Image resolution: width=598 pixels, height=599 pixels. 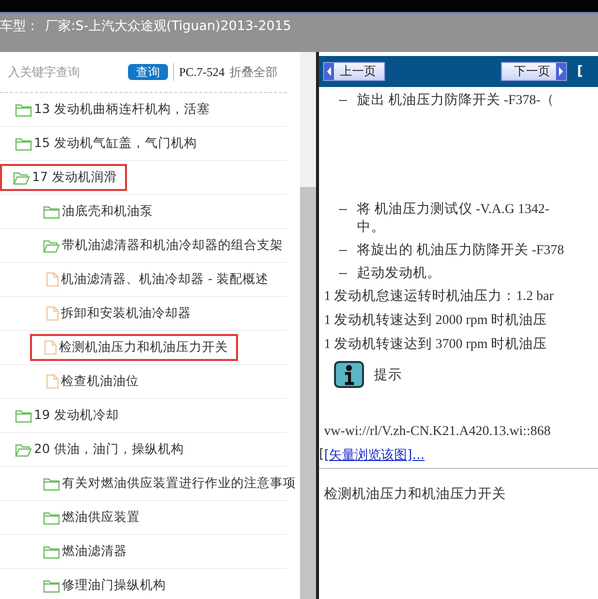 I want to click on prev-page-button: 上一页, so click(x=354, y=71).